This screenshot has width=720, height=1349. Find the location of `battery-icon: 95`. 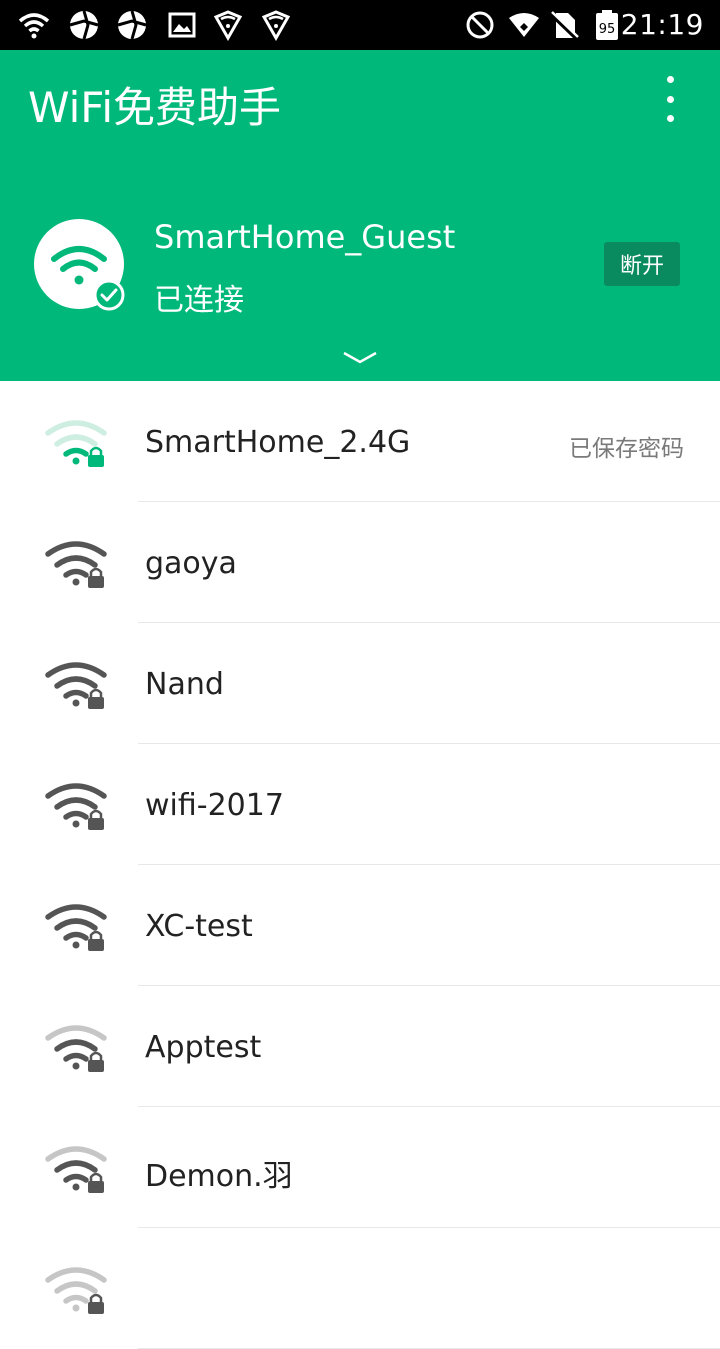

battery-icon: 95 is located at coordinates (607, 25).